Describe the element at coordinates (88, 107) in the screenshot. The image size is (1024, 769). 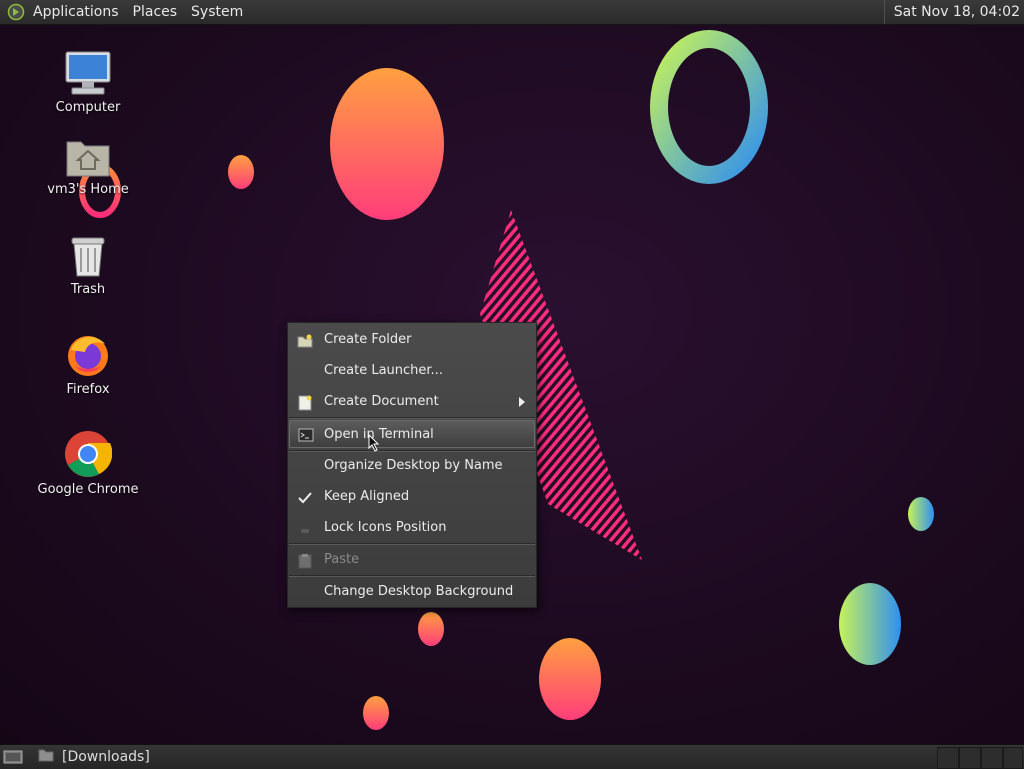
I see `desktop-icon-label: Computer` at that location.